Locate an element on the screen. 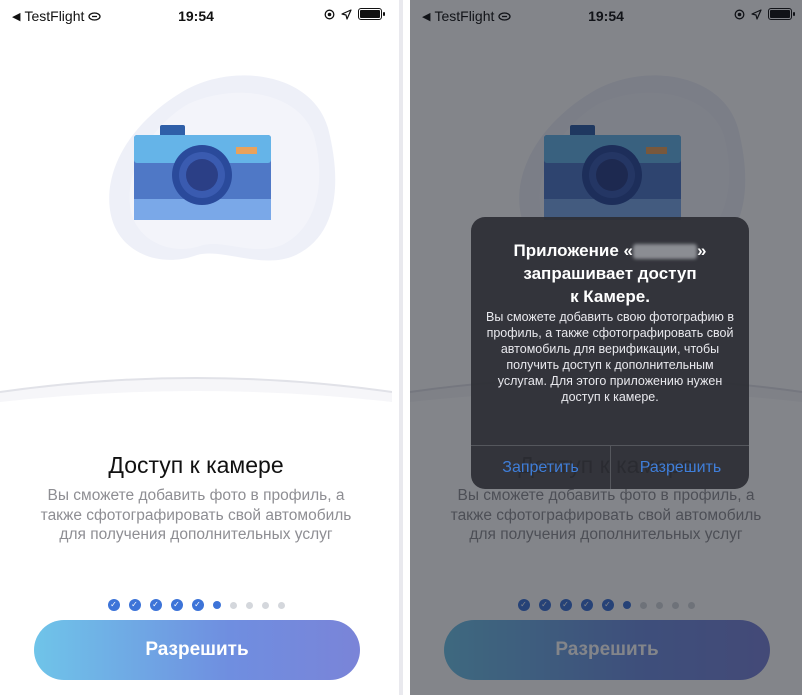 This screenshot has width=802, height=695. camera-illustration is located at coordinates (222, 168).